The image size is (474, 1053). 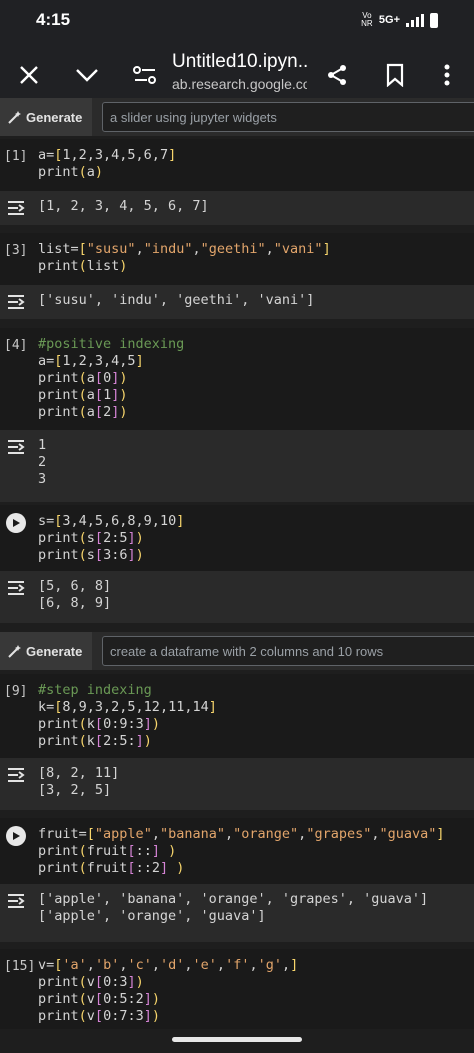 What do you see at coordinates (237, 208) in the screenshot?
I see `output-cell: [1, 2, 3, 4, 5, 6, 7]` at bounding box center [237, 208].